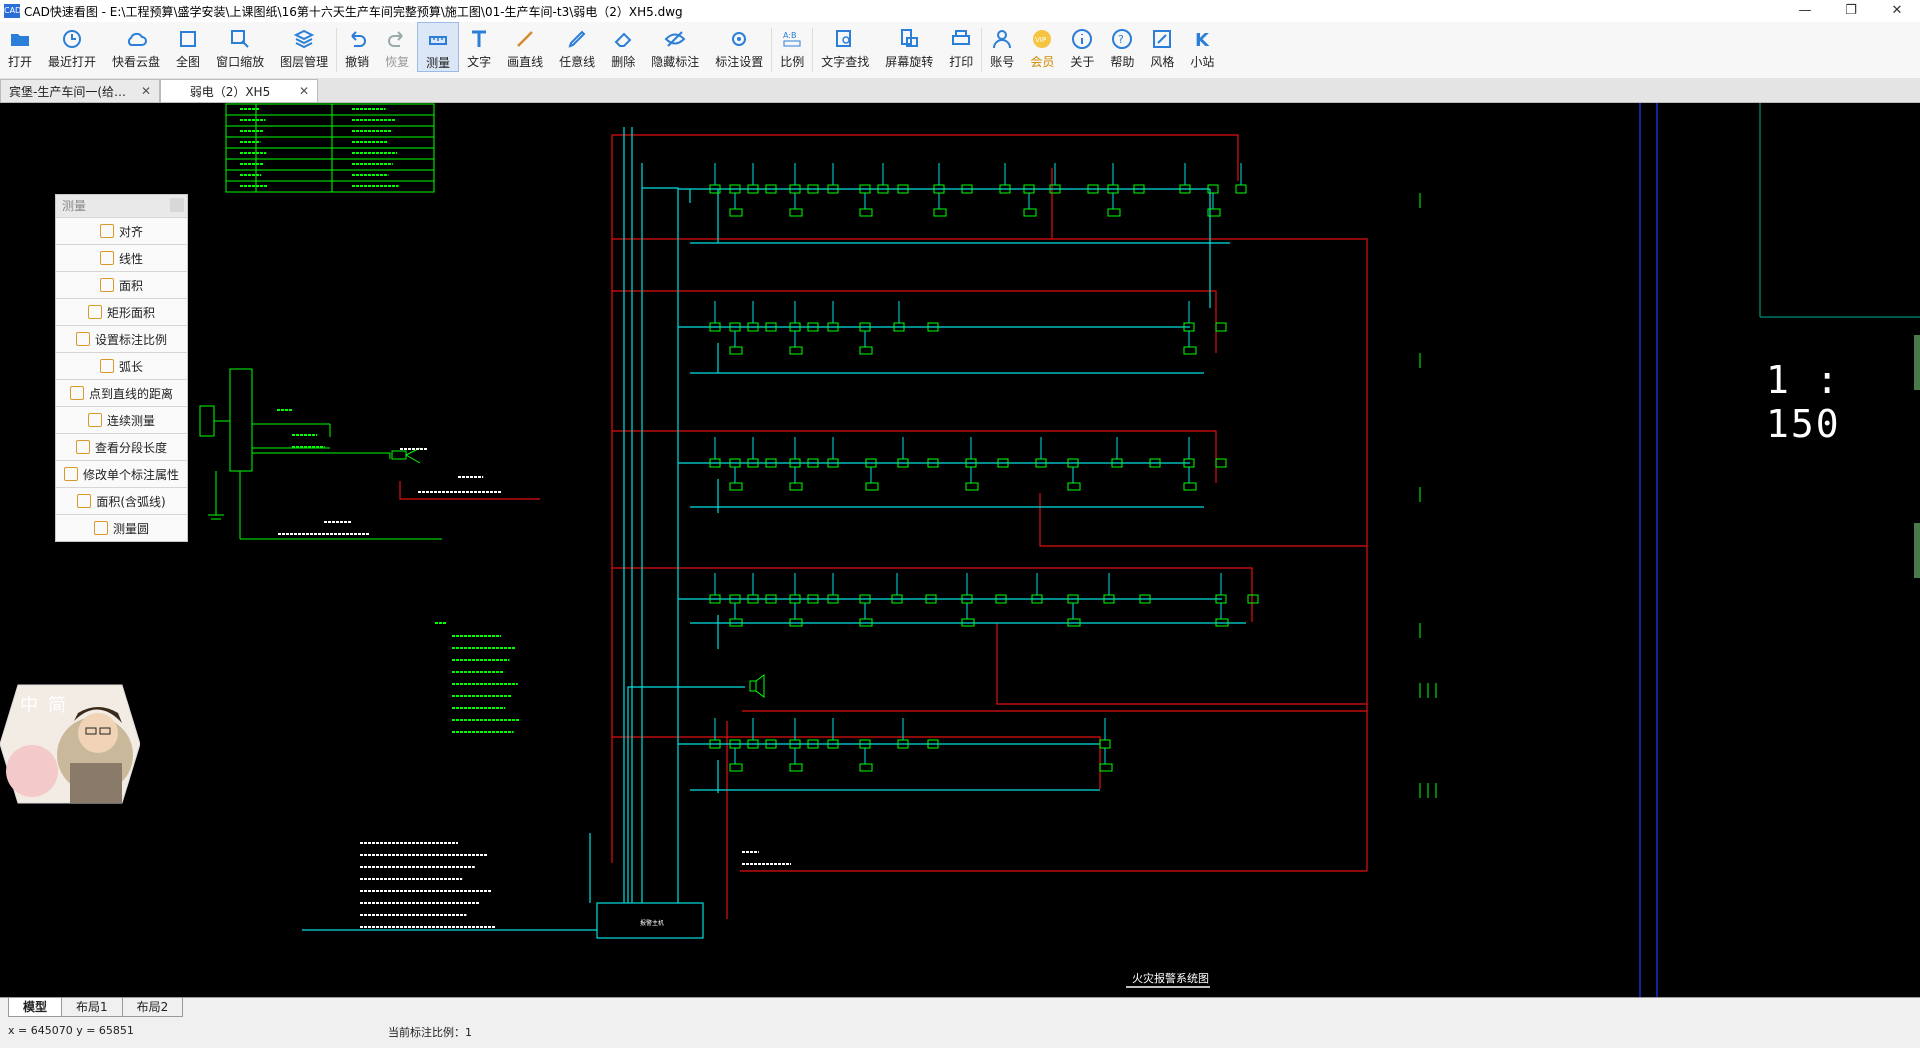 Image resolution: width=1920 pixels, height=1048 pixels. I want to click on toolbar-label: 撤销, so click(357, 62).